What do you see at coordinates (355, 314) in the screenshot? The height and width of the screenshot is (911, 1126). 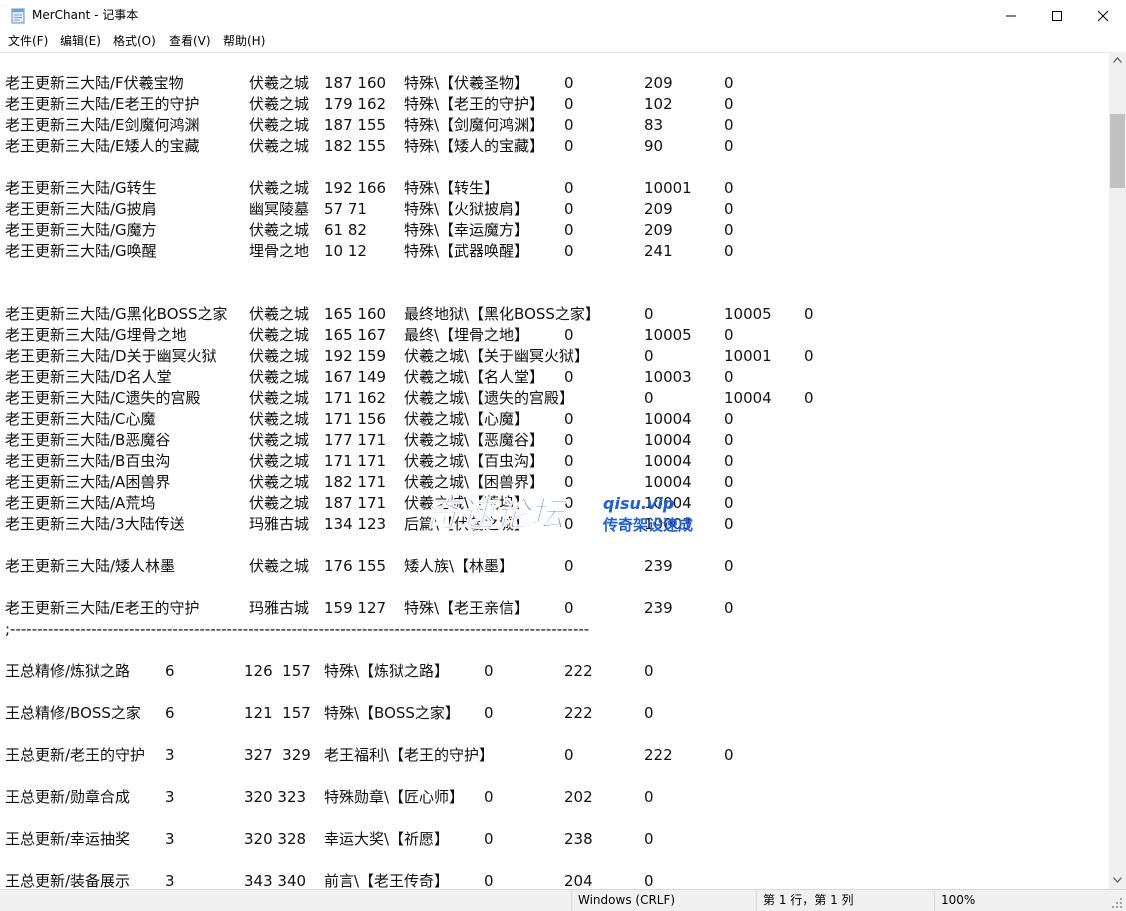 I see `text-field: 165 160` at bounding box center [355, 314].